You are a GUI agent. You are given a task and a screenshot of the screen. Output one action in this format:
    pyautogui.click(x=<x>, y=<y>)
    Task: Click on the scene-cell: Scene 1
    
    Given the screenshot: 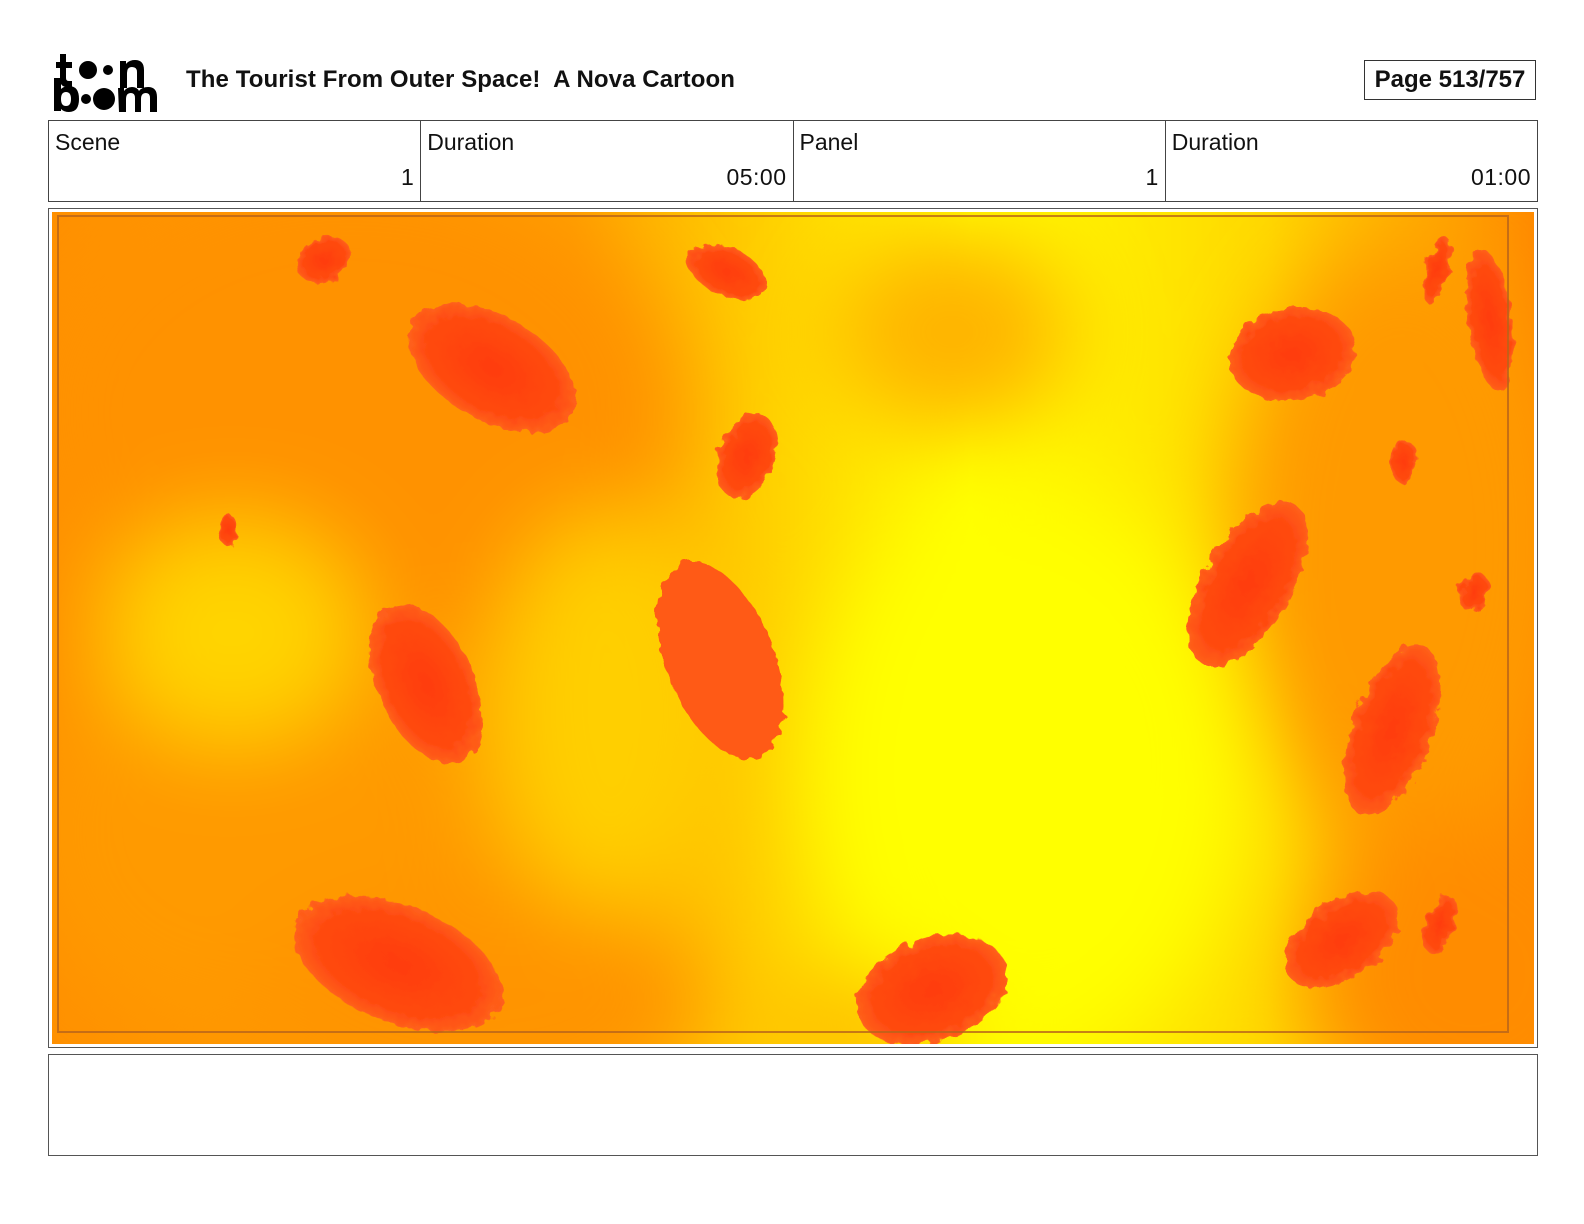 What is the action you would take?
    pyautogui.click(x=235, y=161)
    